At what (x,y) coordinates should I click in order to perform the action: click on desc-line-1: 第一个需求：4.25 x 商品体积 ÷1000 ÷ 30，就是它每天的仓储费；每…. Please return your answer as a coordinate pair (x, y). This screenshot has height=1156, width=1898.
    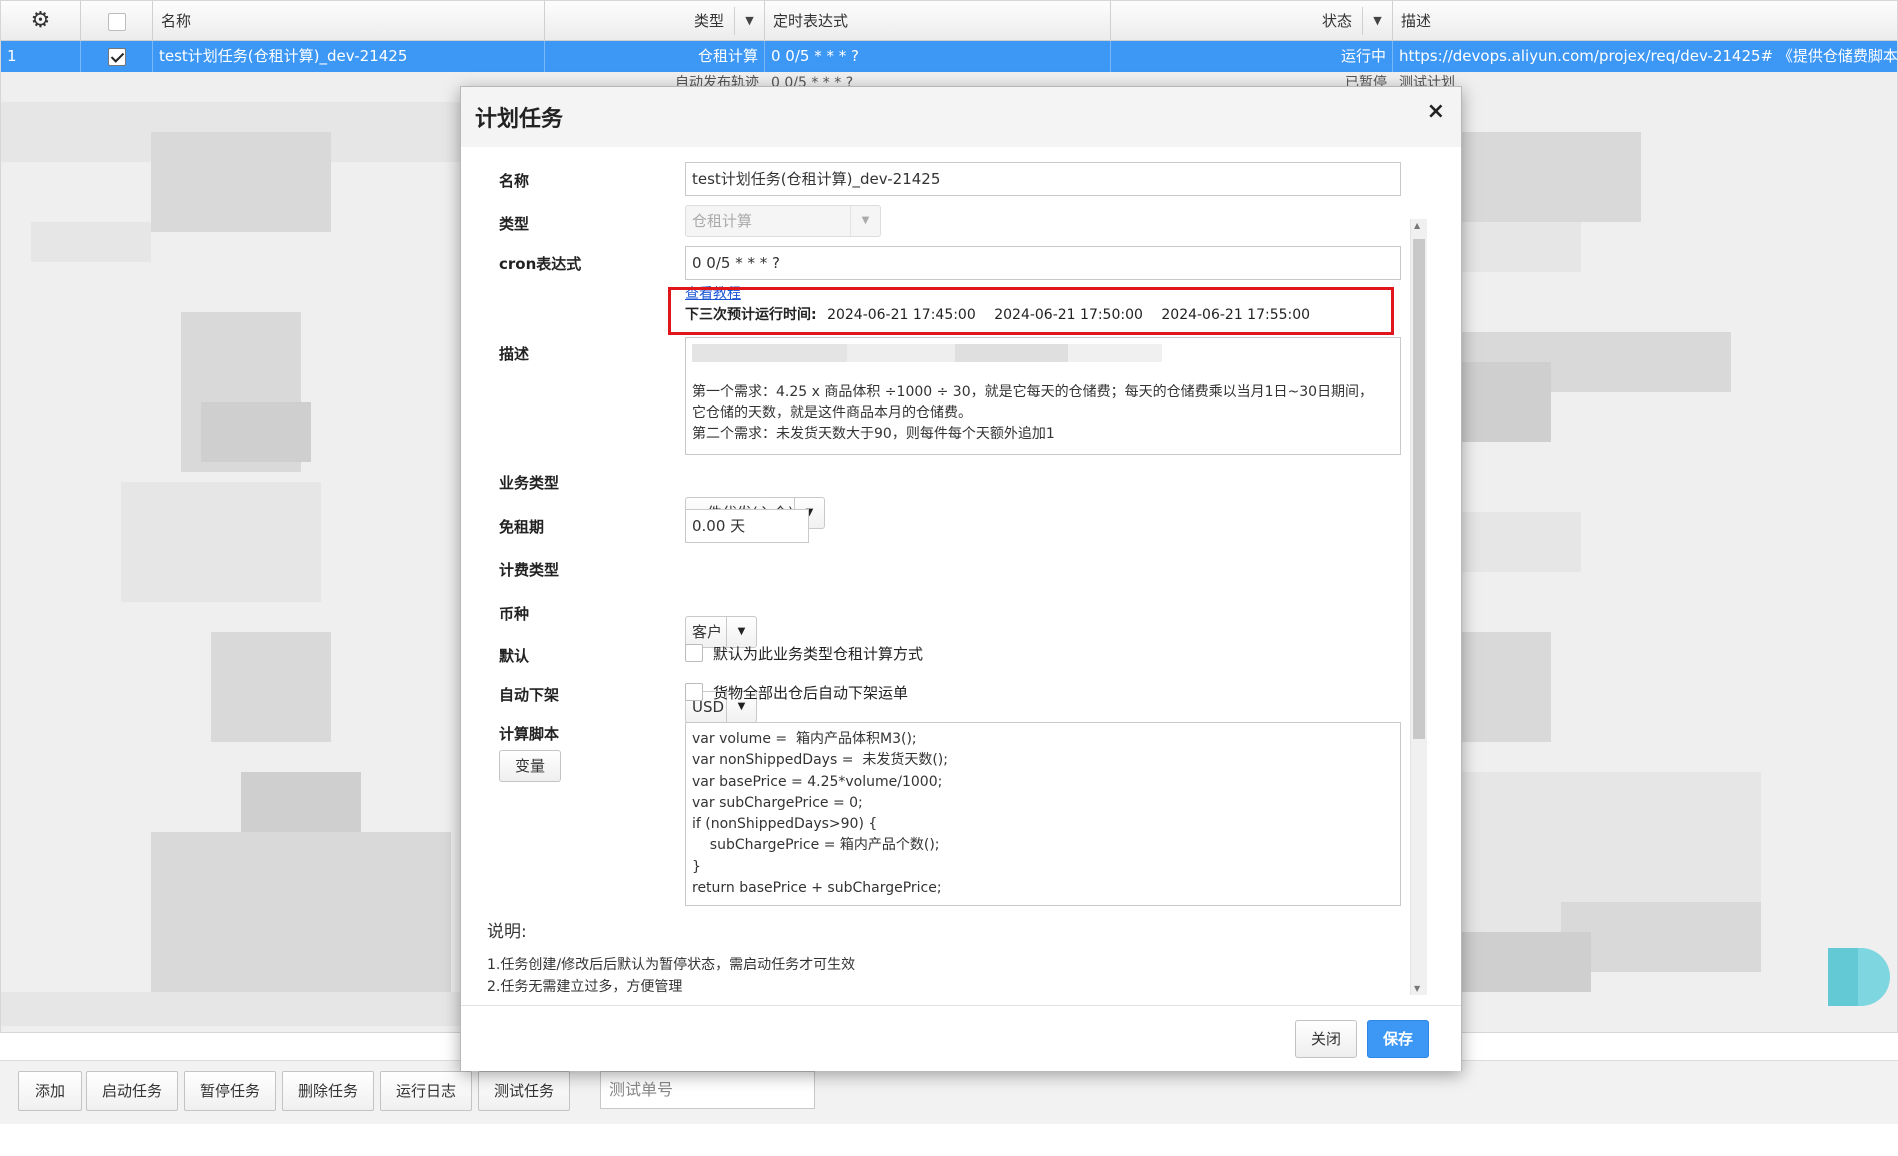
    Looking at the image, I should click on (1033, 392).